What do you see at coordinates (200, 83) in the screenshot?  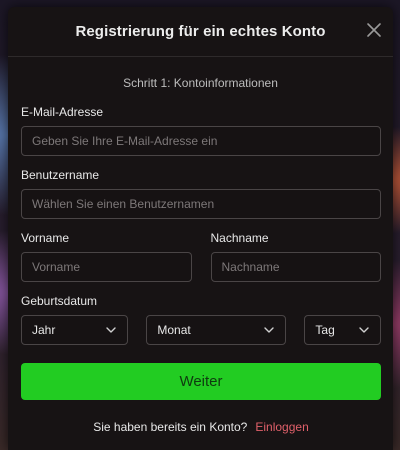 I see `step-indicator: Schritt 1: Kontoinformationen` at bounding box center [200, 83].